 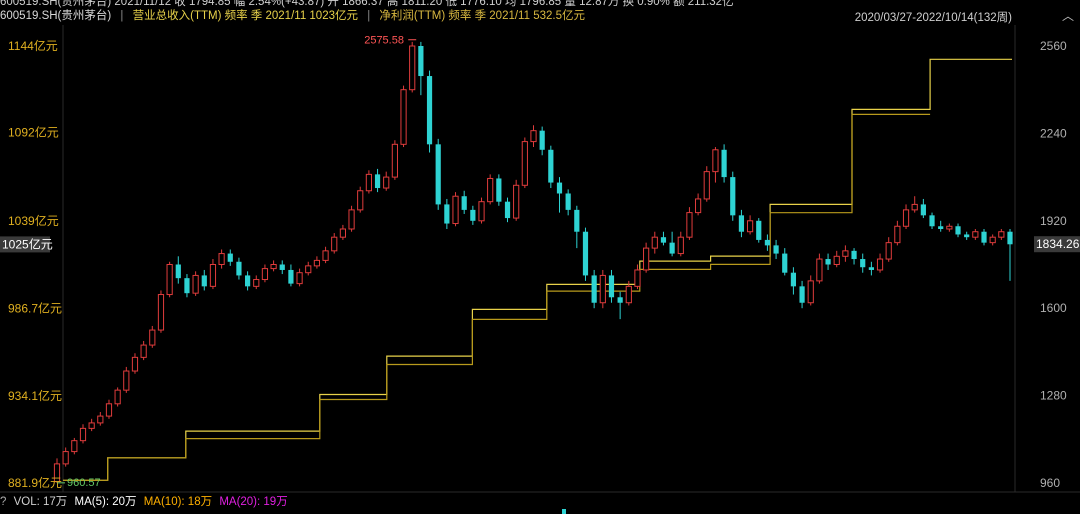 I want to click on symbol-label: 600519.SH(贵州茅台), so click(x=55, y=16).